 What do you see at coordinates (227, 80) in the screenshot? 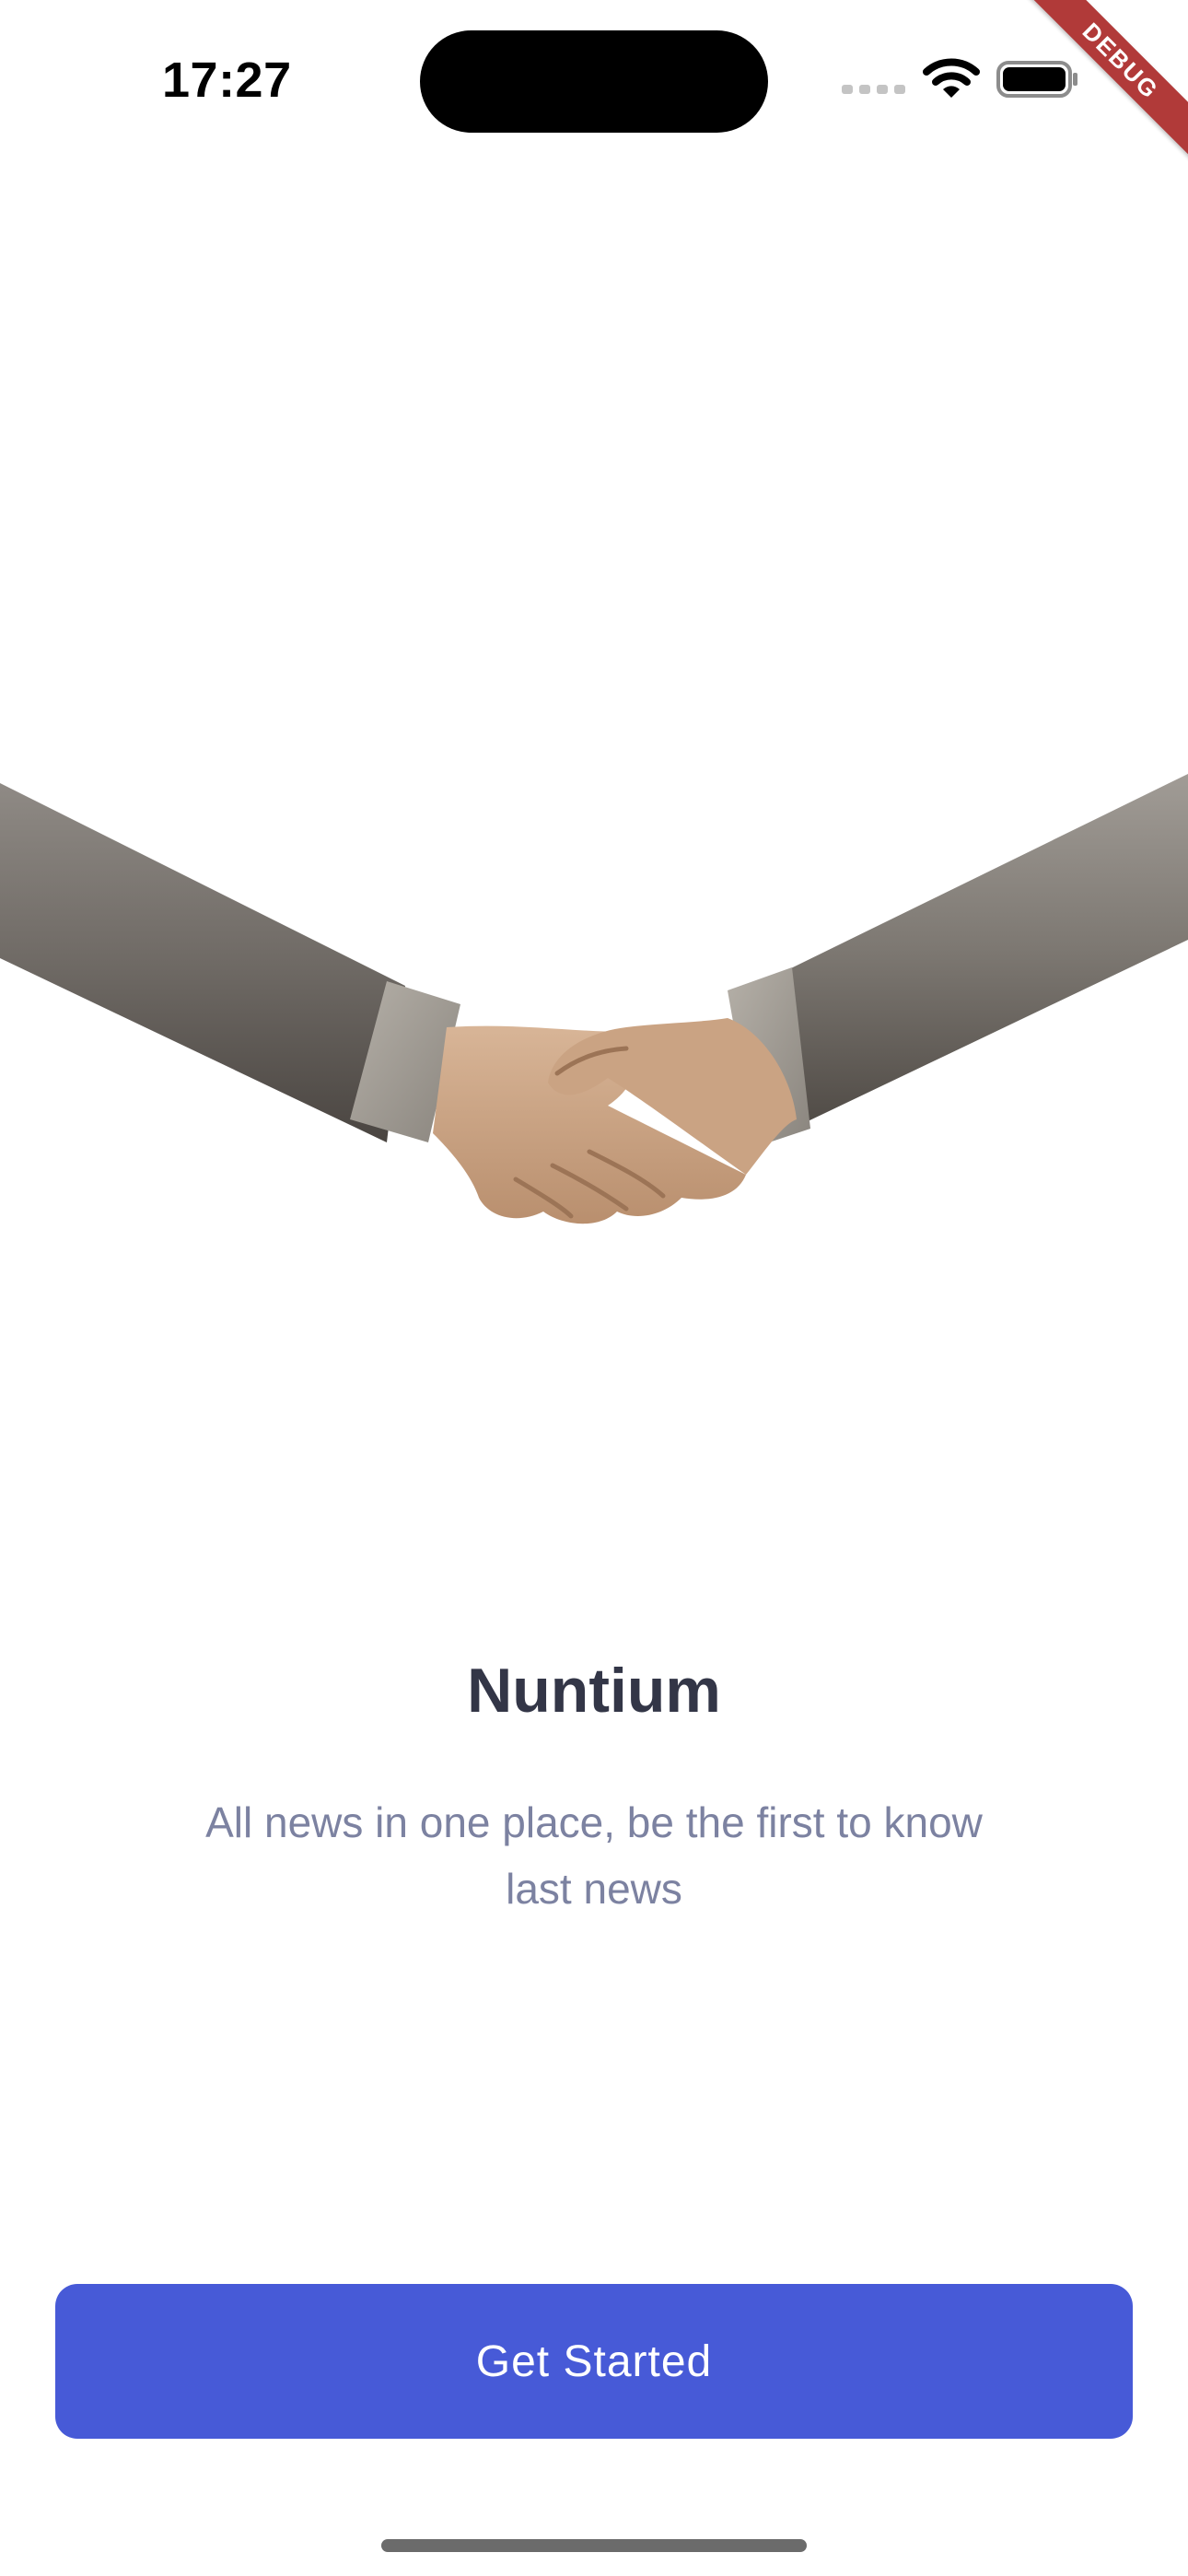
I see `status-time: 17:27` at bounding box center [227, 80].